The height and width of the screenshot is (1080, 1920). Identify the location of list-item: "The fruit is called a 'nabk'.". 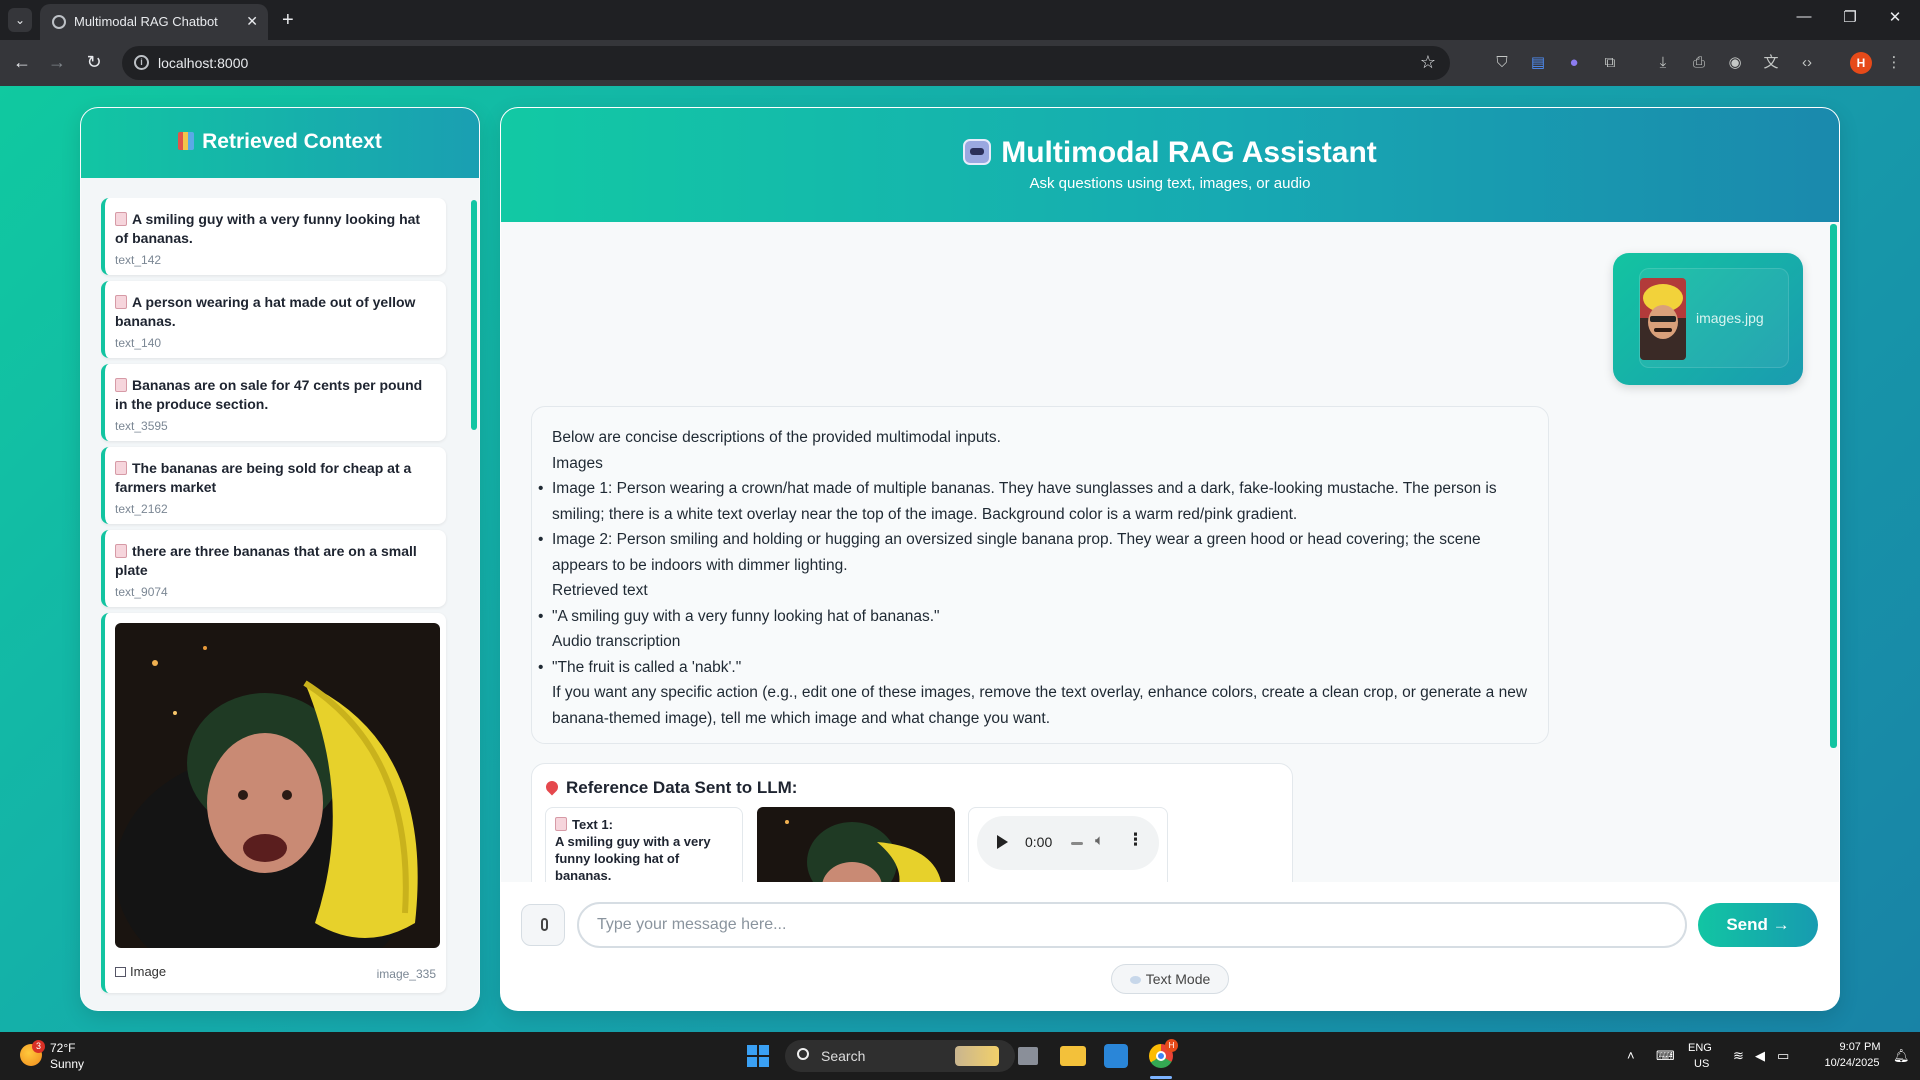
(1033, 668).